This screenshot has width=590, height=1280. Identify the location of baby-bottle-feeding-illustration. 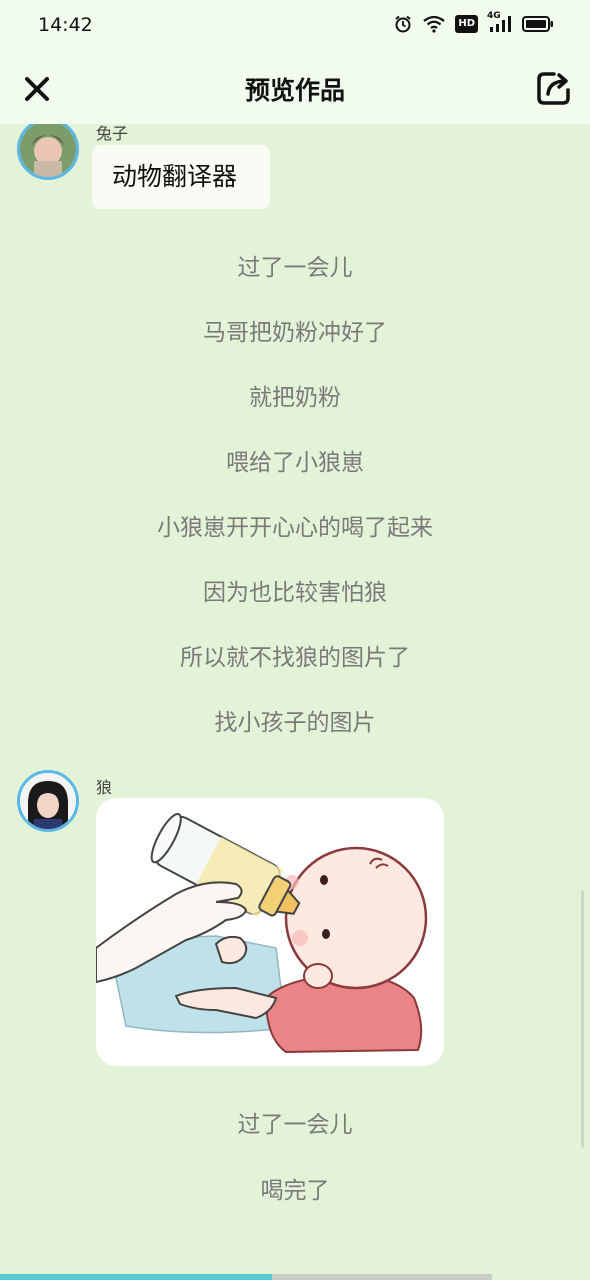
(262, 933).